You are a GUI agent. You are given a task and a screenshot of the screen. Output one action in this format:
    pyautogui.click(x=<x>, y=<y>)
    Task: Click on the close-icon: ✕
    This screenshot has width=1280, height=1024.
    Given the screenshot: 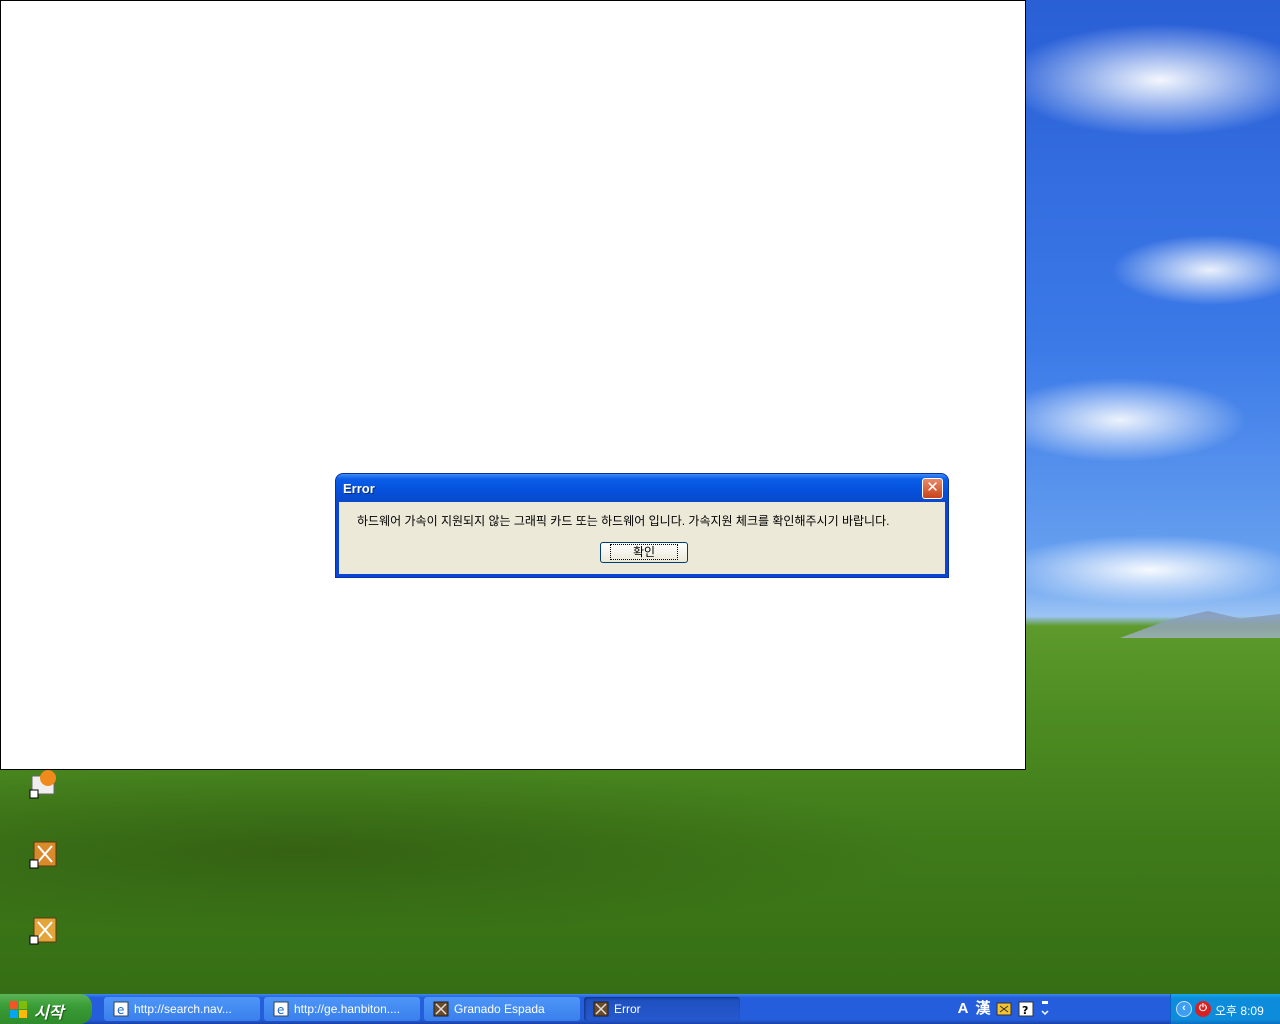 What is the action you would take?
    pyautogui.click(x=932, y=487)
    